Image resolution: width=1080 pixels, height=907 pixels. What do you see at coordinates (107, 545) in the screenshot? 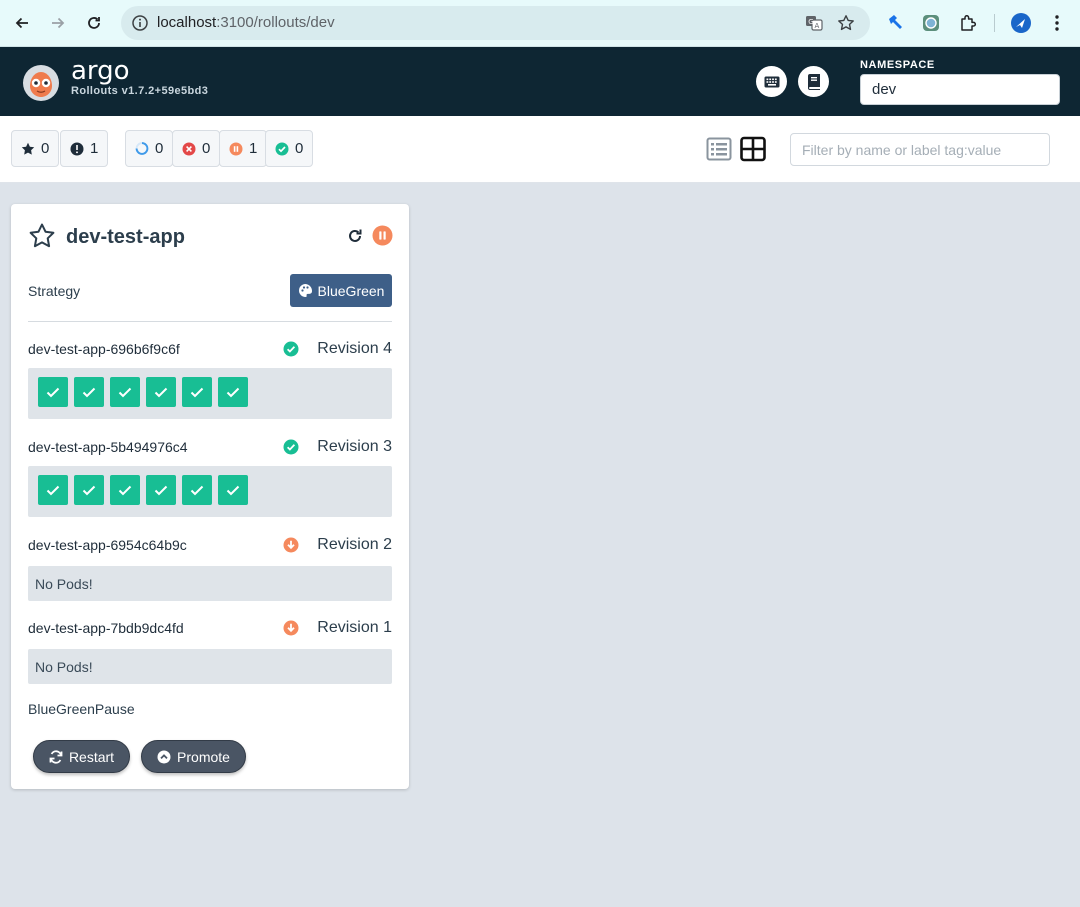
I see `revision-name: dev-test-app-6954c64b9c` at bounding box center [107, 545].